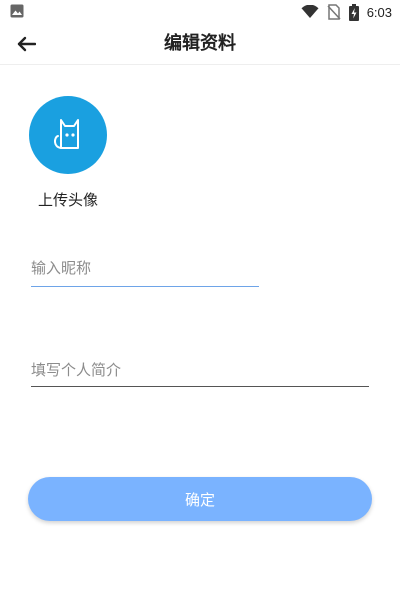  I want to click on upload-avatar-label: 上传头像, so click(68, 199).